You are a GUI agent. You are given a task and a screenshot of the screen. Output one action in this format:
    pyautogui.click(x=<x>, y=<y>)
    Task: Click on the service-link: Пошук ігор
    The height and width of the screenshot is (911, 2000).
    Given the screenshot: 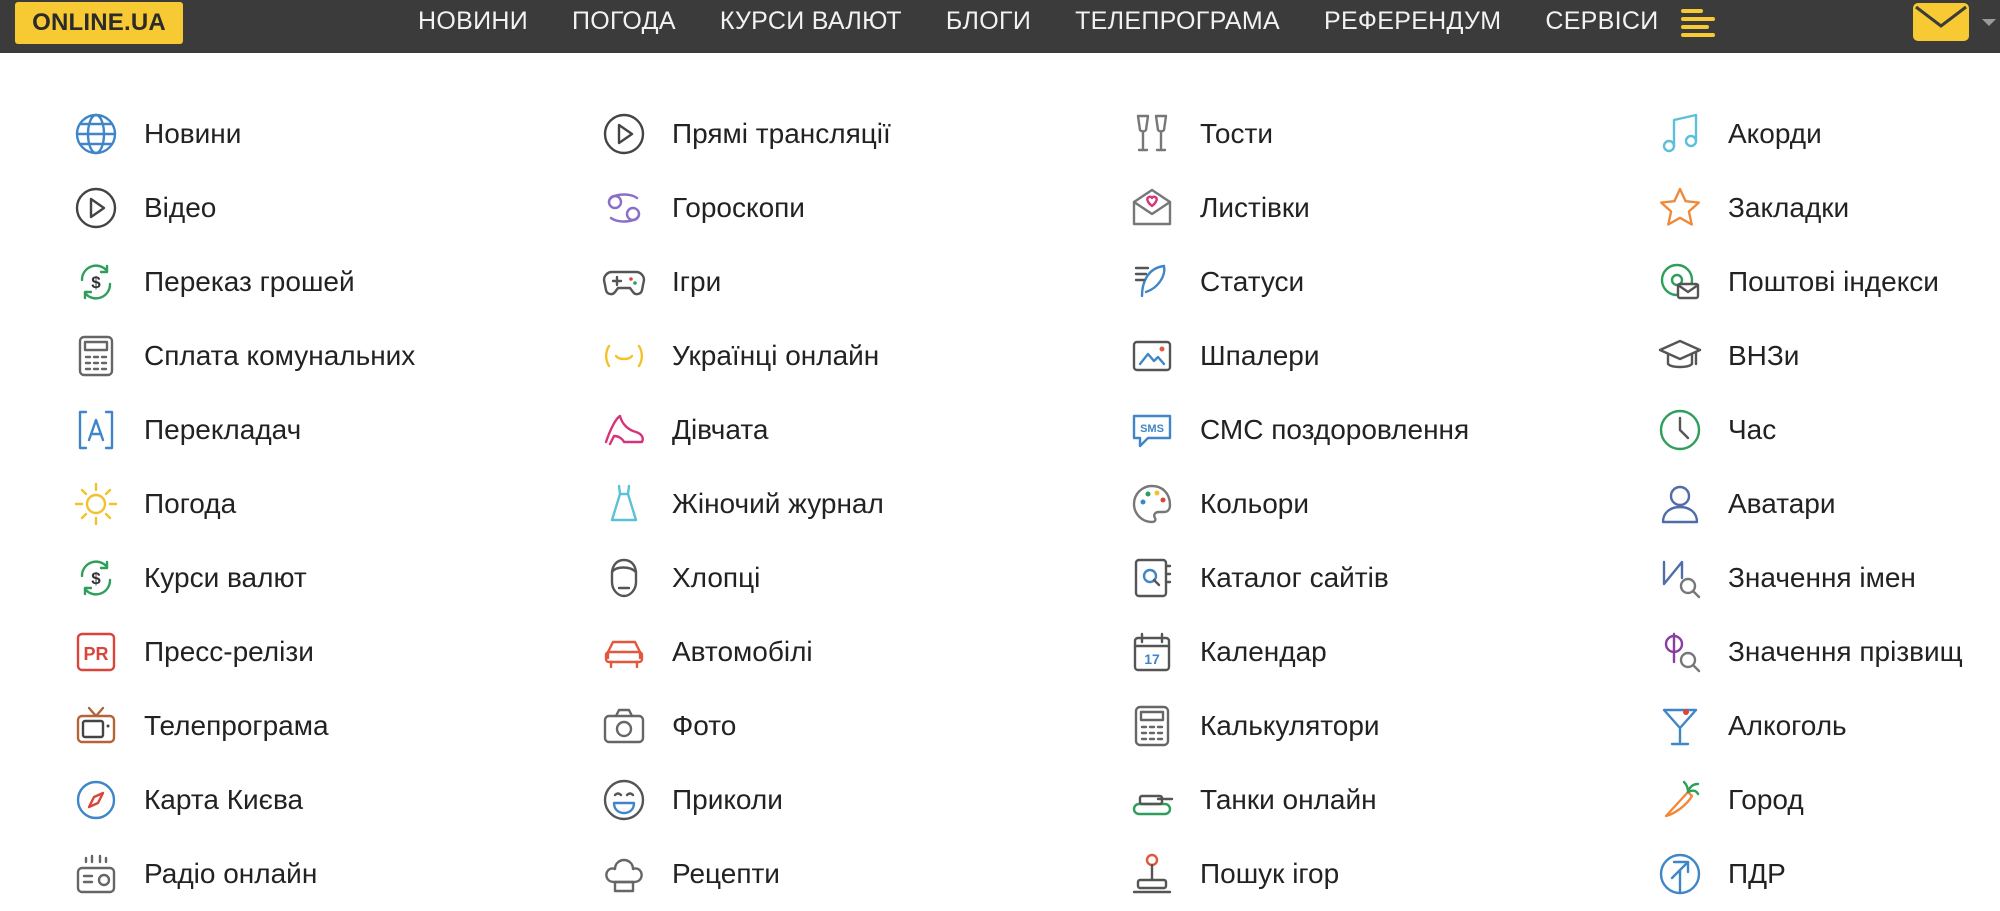 What is the action you would take?
    pyautogui.click(x=1298, y=874)
    